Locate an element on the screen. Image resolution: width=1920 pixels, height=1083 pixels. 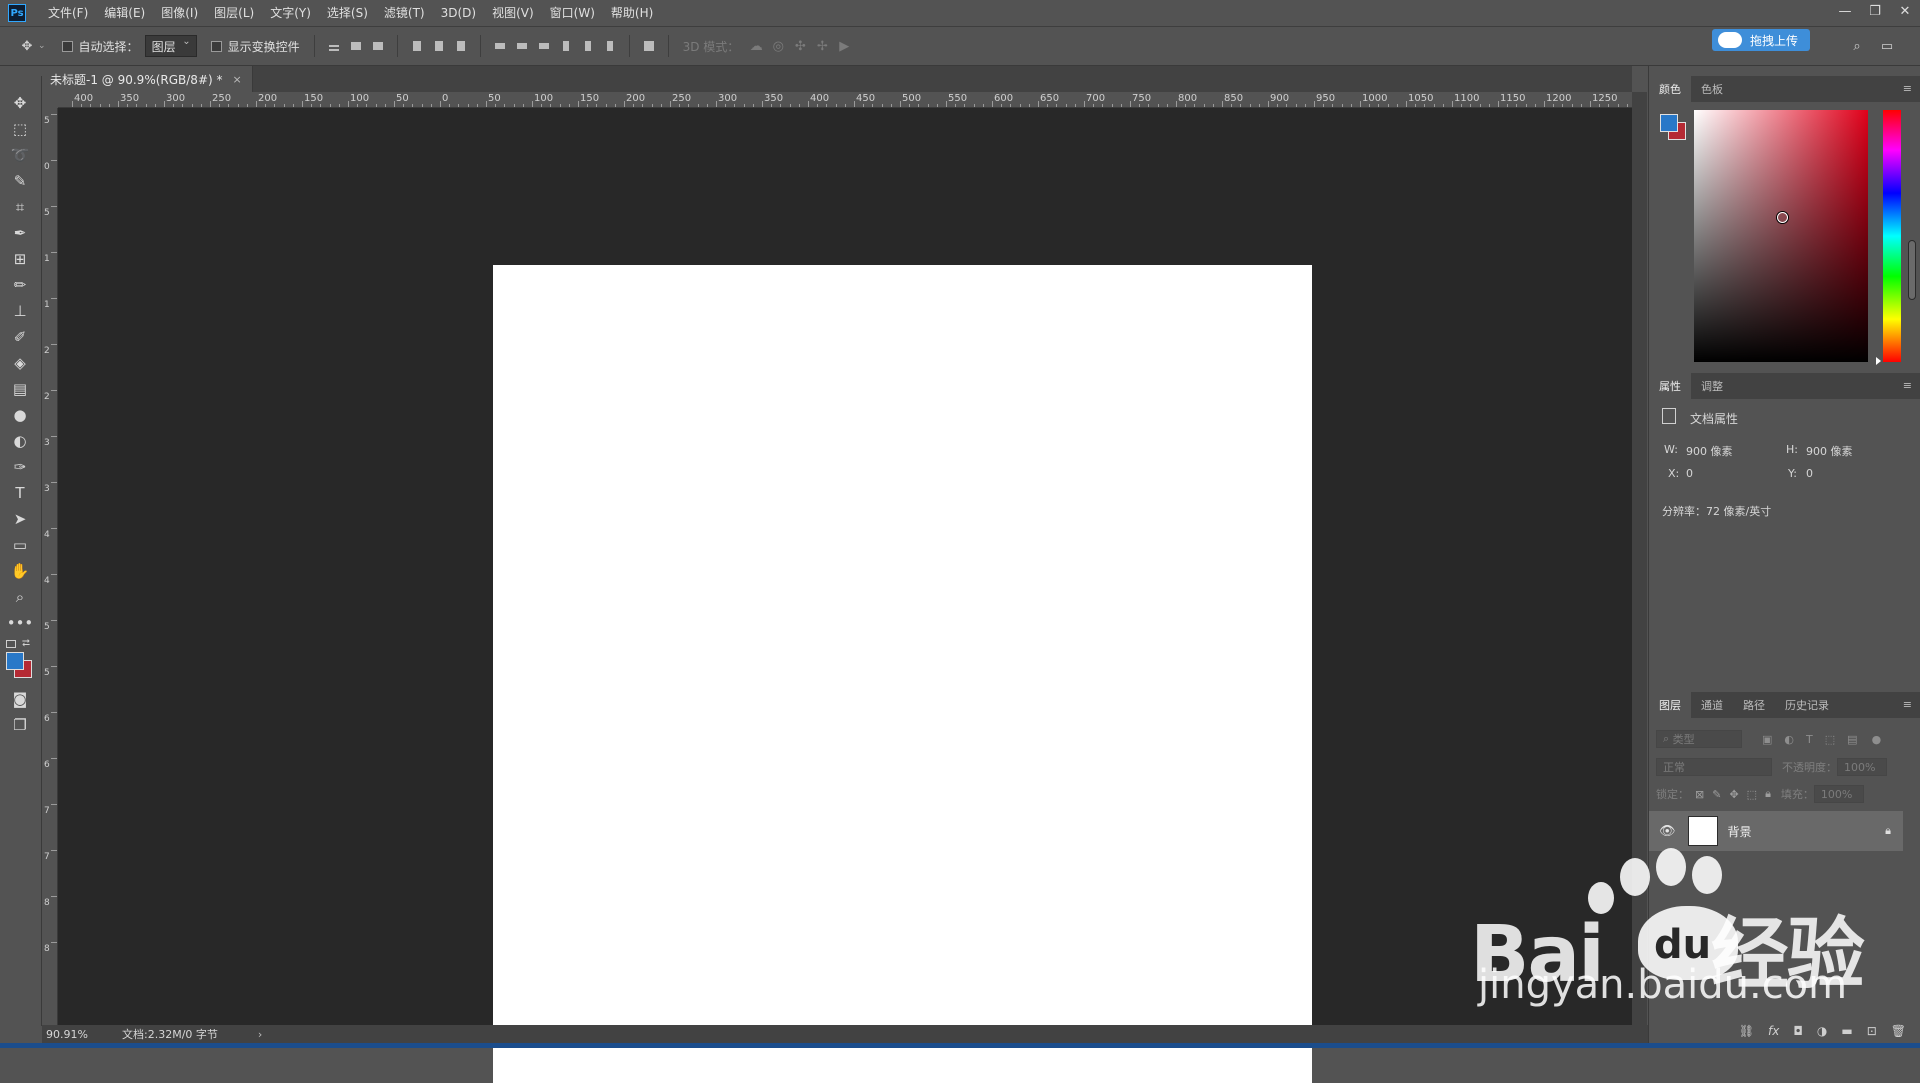
quick-select-tool-icon: ✎ is located at coordinates (20, 181).